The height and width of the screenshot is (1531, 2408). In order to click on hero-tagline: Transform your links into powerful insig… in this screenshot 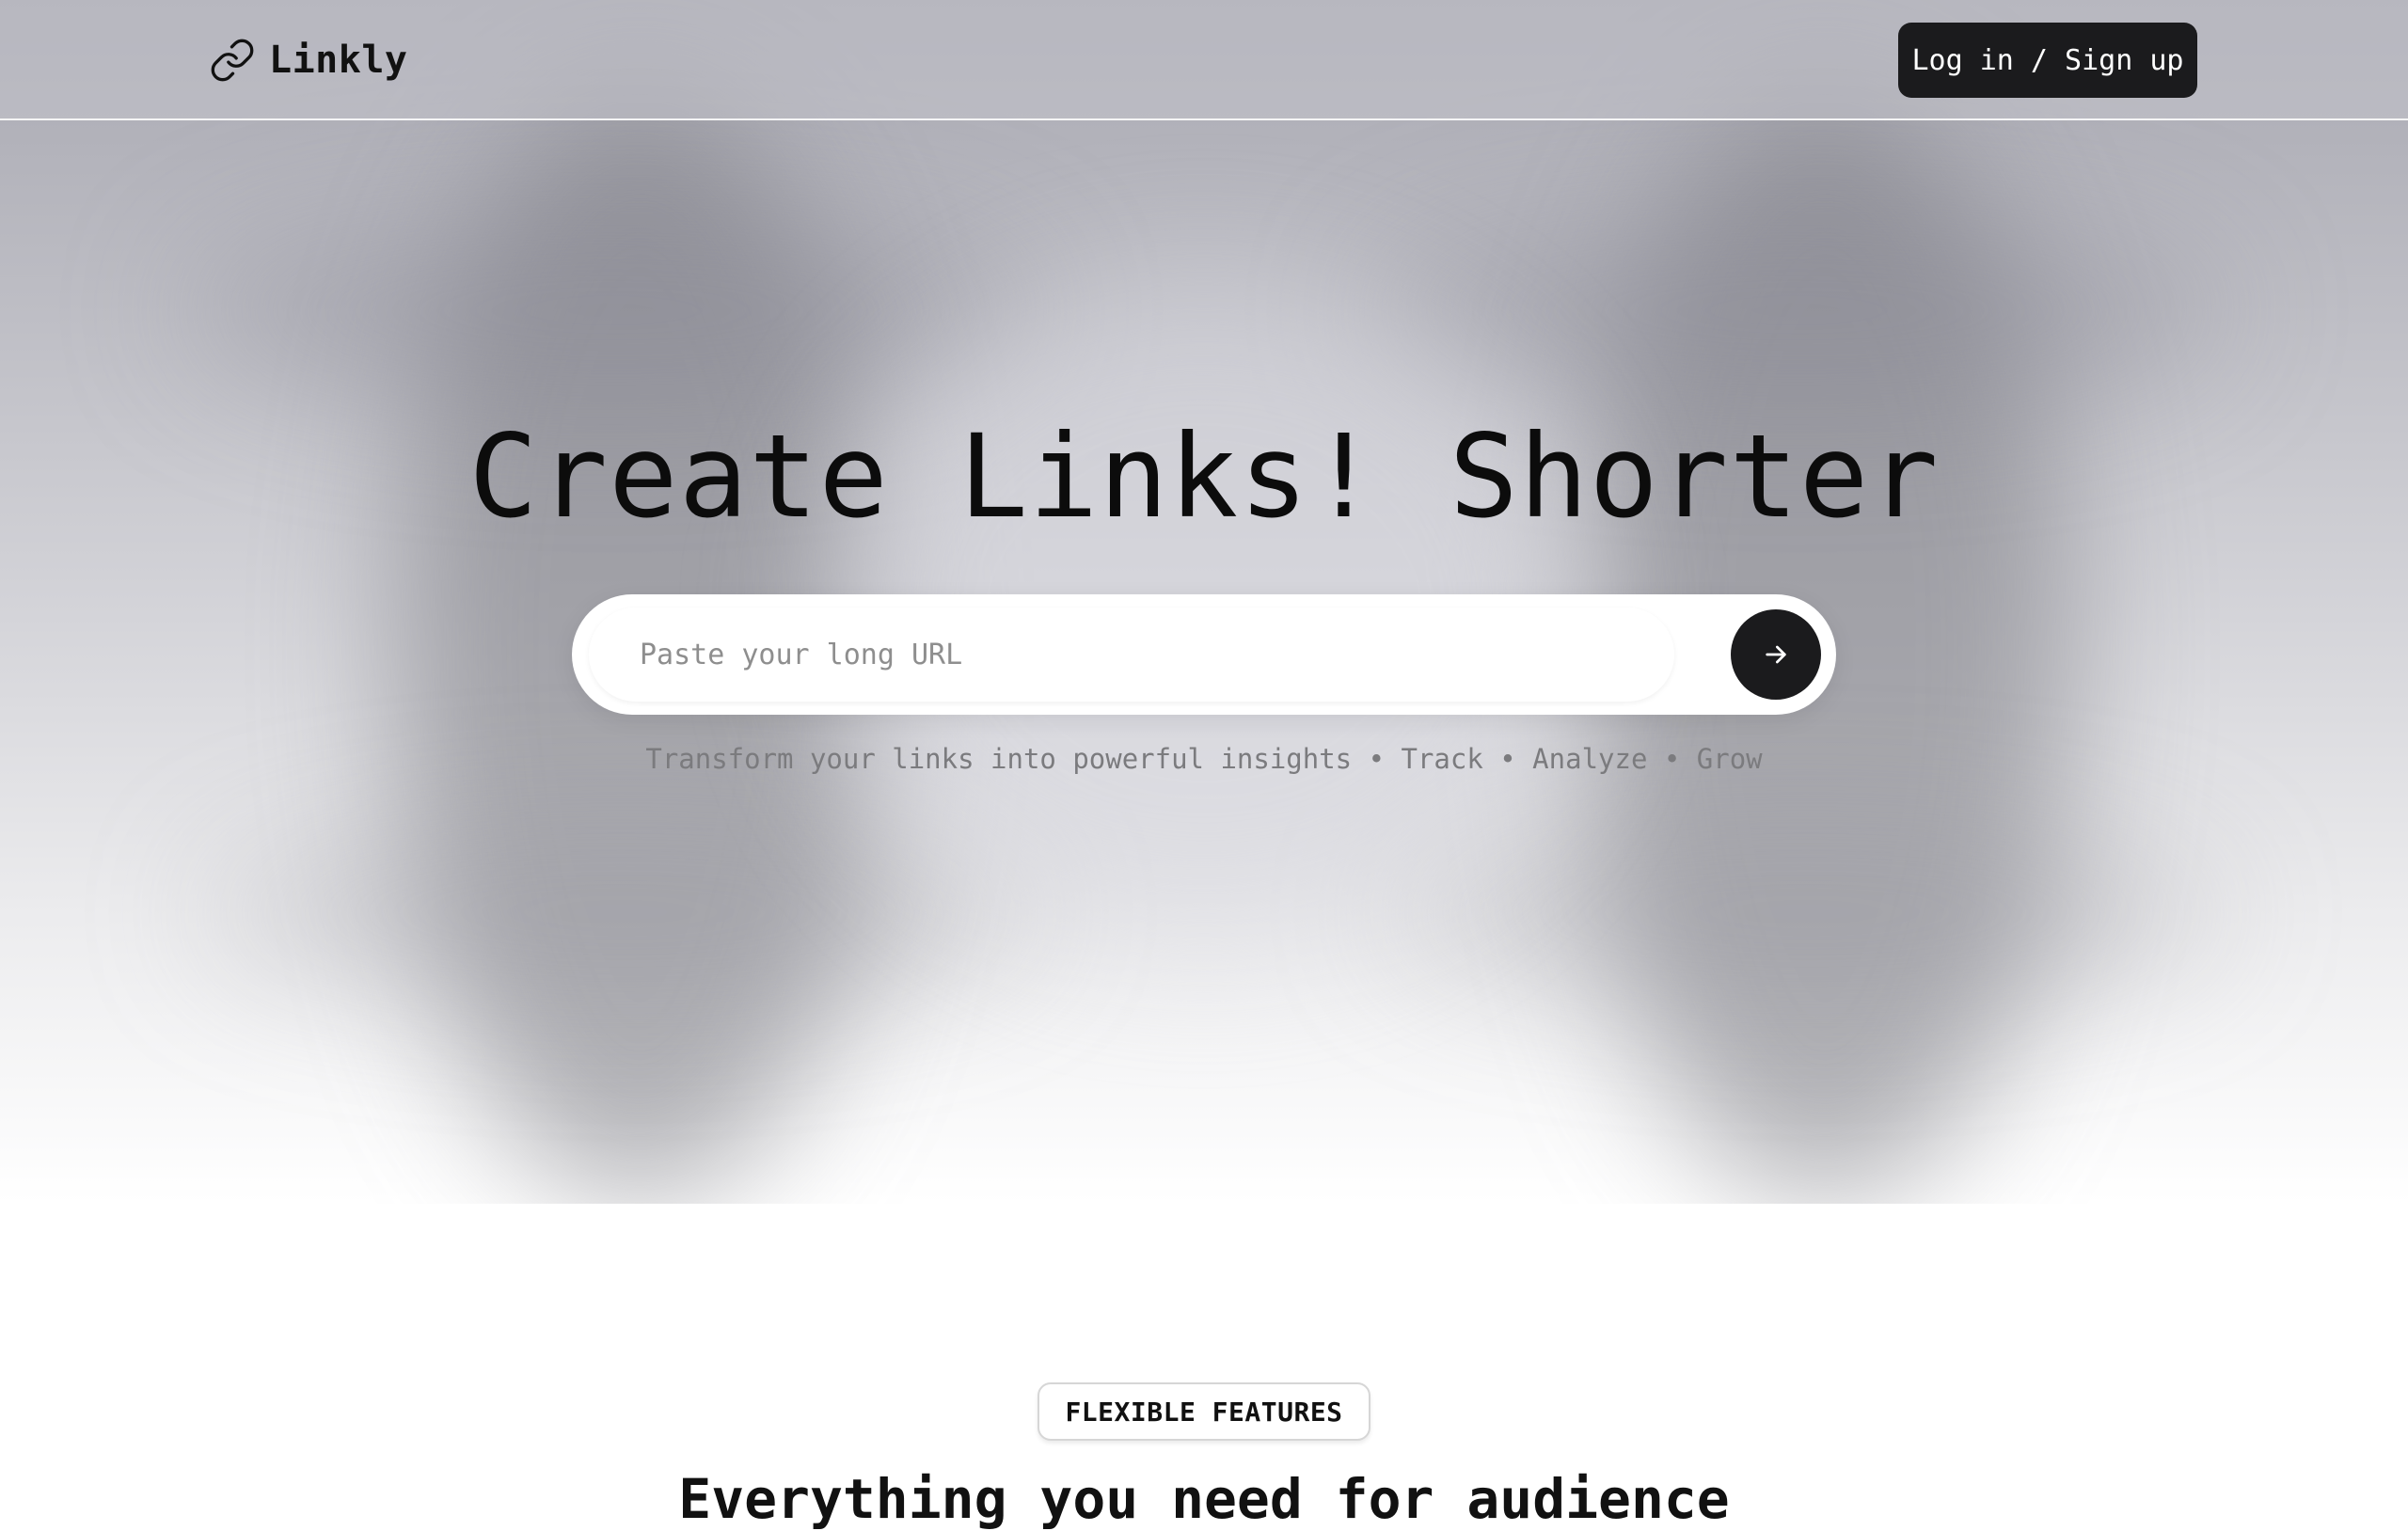, I will do `click(1204, 759)`.